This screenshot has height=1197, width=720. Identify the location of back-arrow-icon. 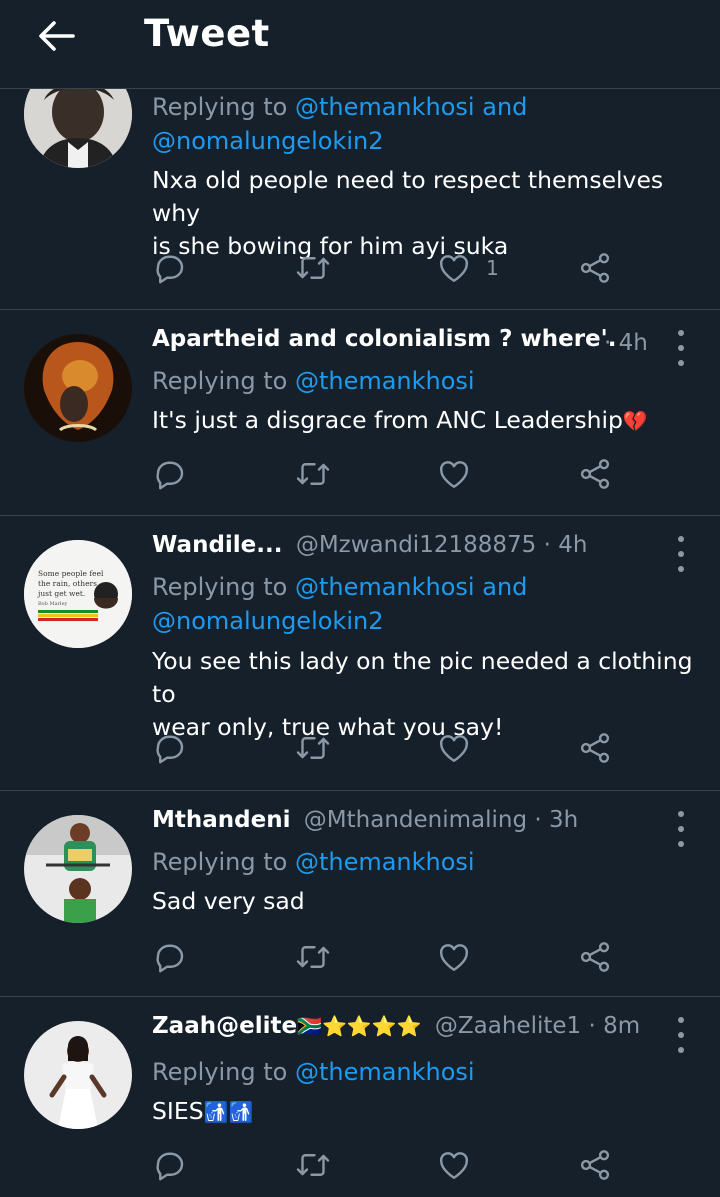
(57, 36).